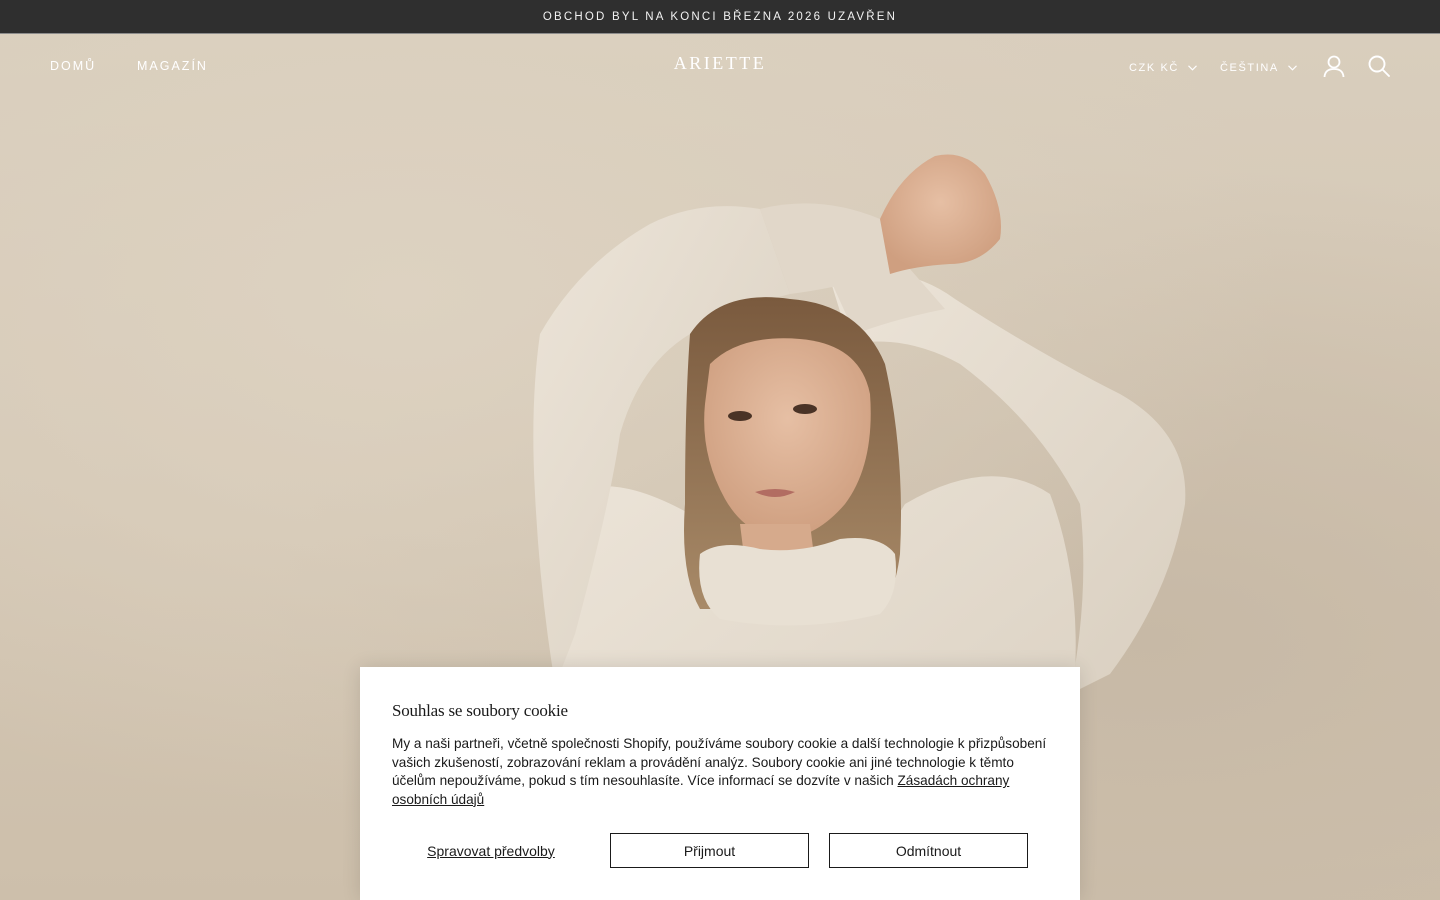  What do you see at coordinates (491, 850) in the screenshot?
I see `manage-preferences-button: Spravovat předvolby` at bounding box center [491, 850].